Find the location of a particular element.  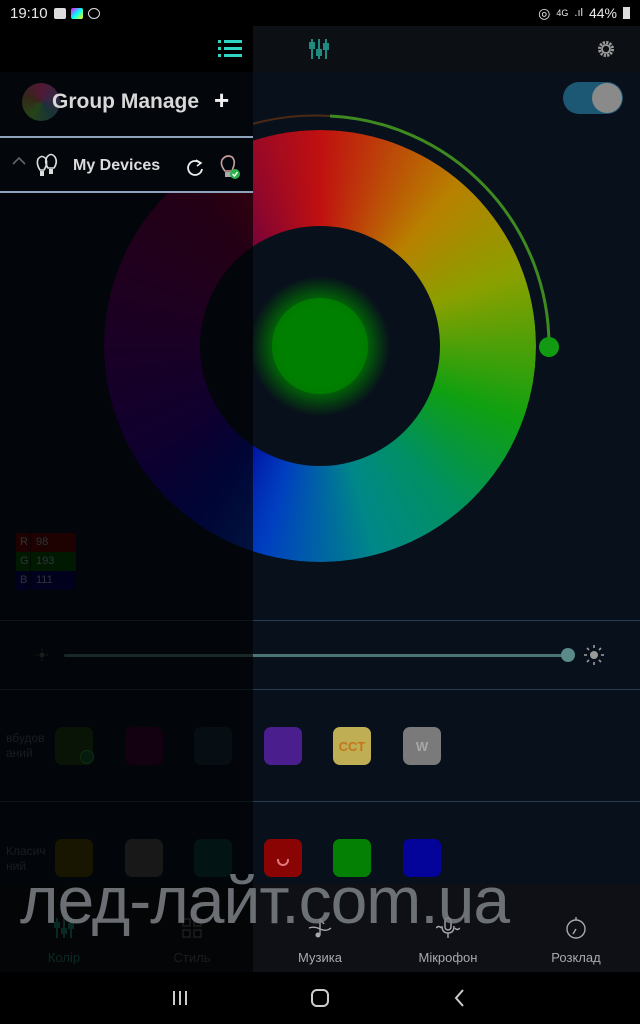

wheel-handle is located at coordinates (549, 347).